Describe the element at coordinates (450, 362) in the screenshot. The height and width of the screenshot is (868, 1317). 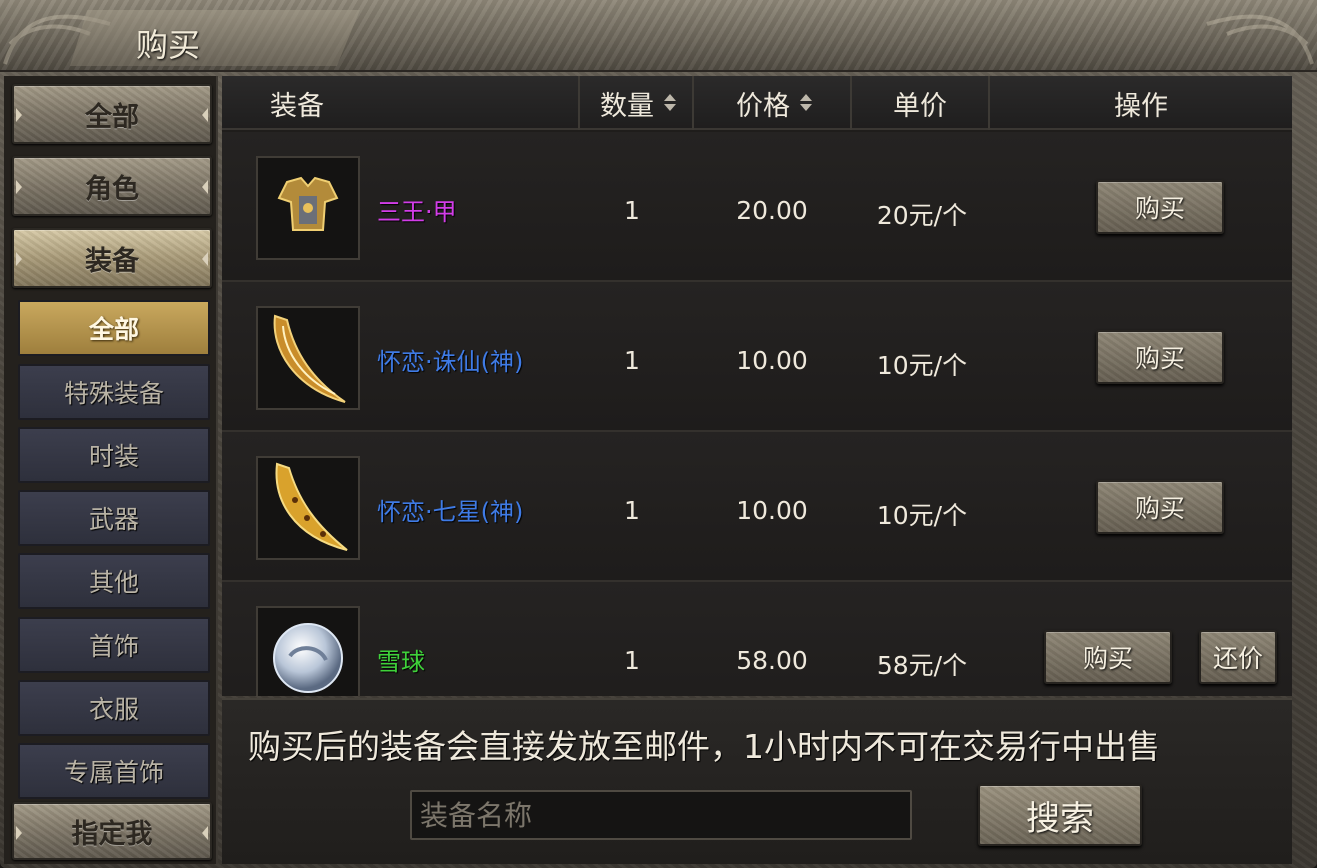
I see `item-name: 怀恋·诛仙(神)` at that location.